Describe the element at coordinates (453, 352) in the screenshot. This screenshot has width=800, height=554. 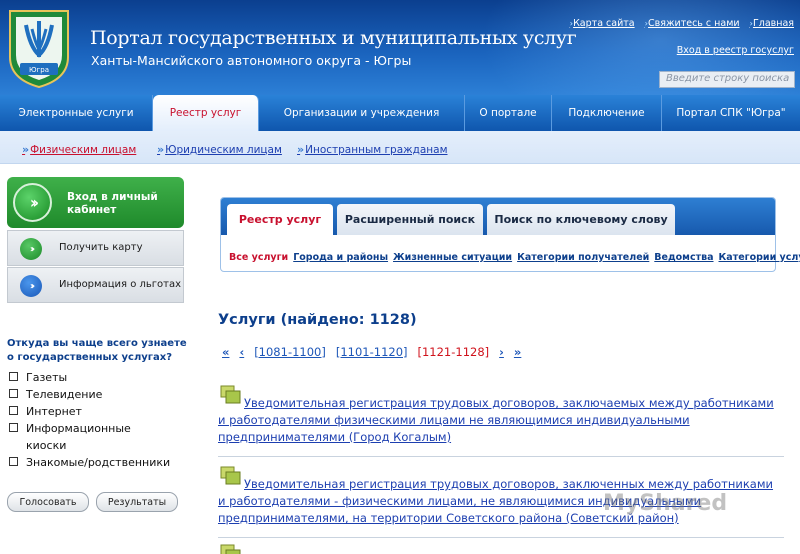
I see `pager-current-page: [1121-1128]` at that location.